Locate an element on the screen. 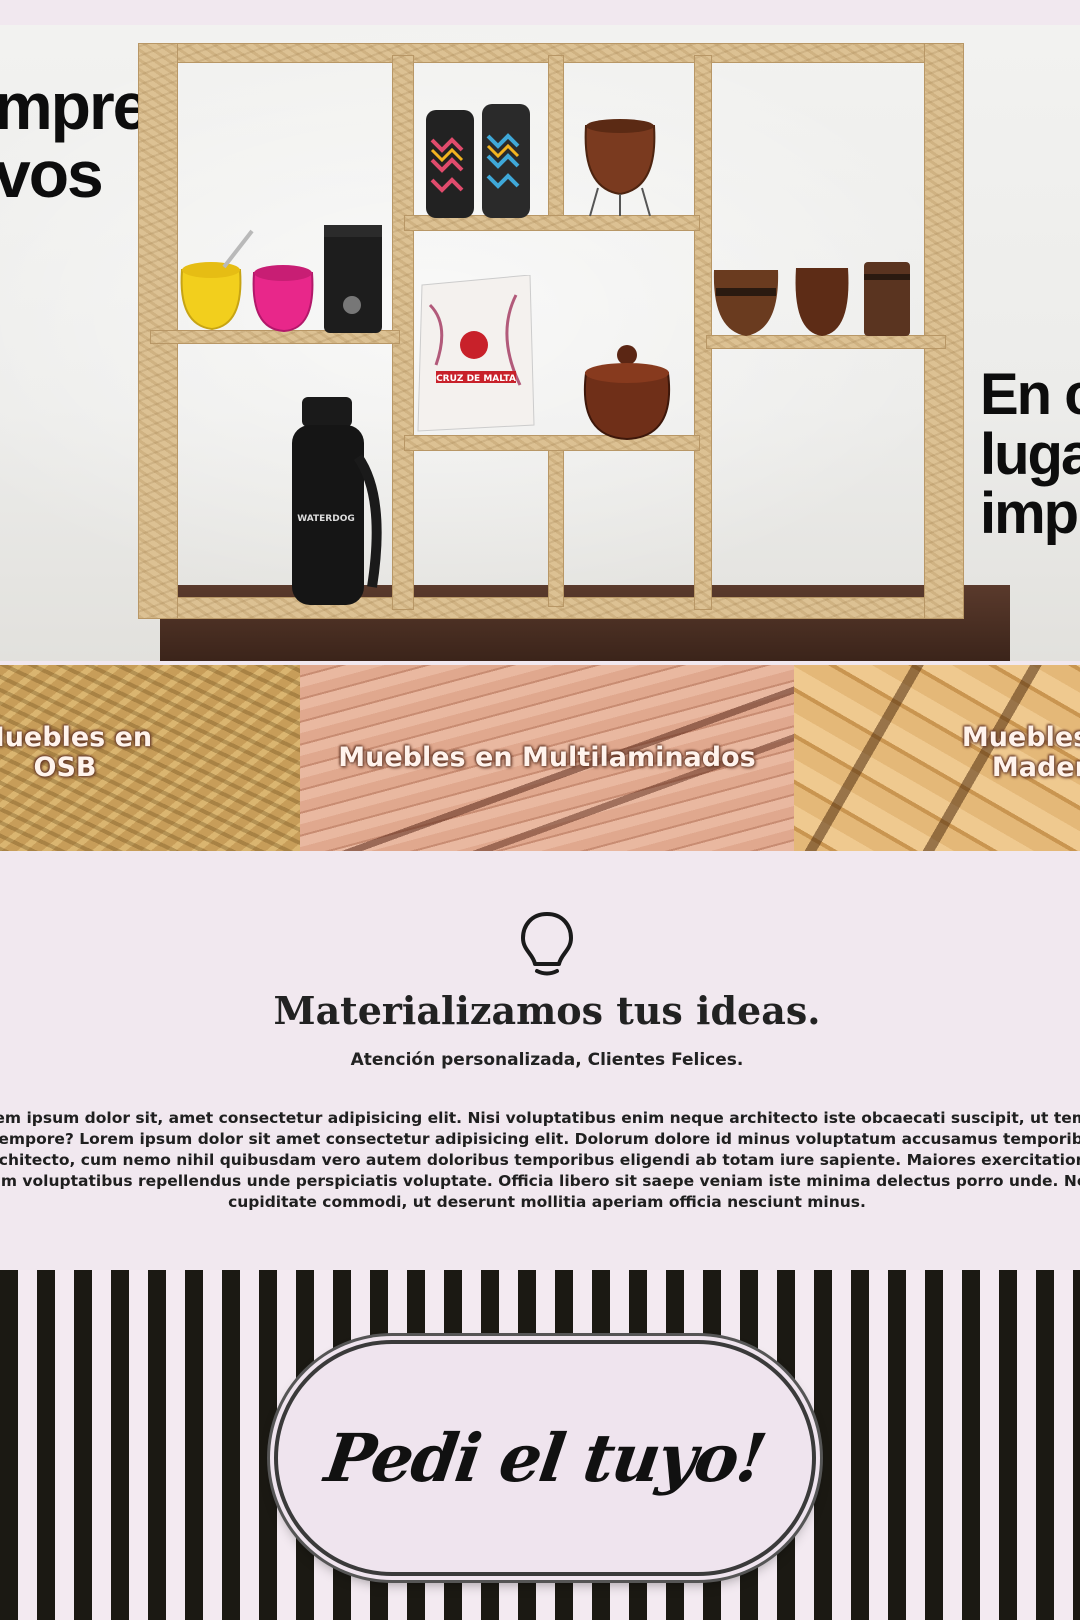  lightbulb-icon is located at coordinates (547, 944).